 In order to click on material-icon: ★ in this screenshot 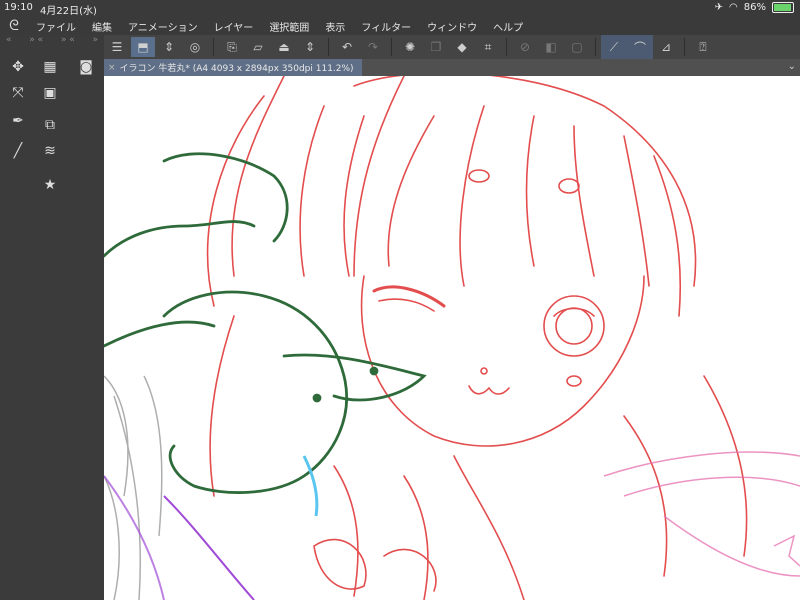, I will do `click(50, 185)`.